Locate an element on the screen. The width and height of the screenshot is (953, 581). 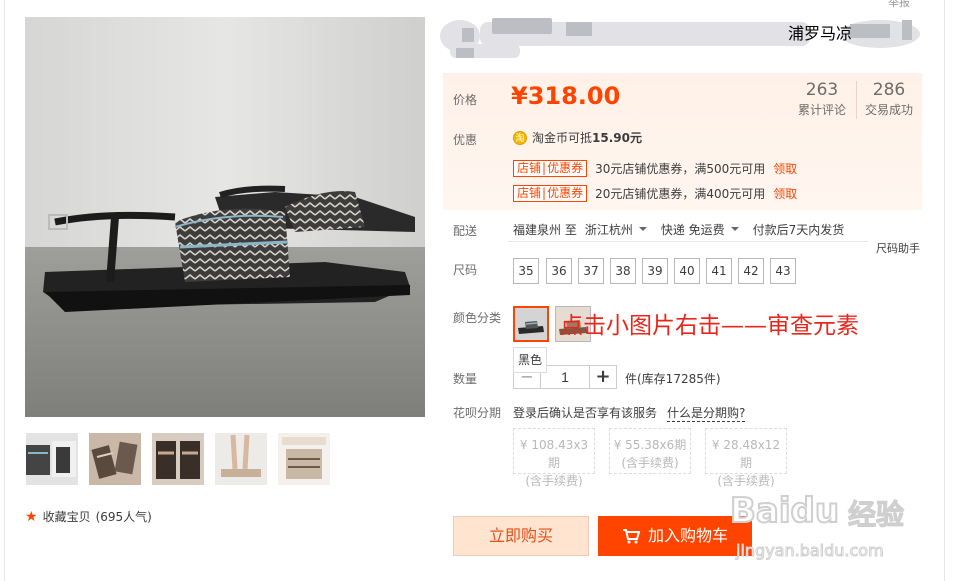
cart-icon is located at coordinates (631, 536).